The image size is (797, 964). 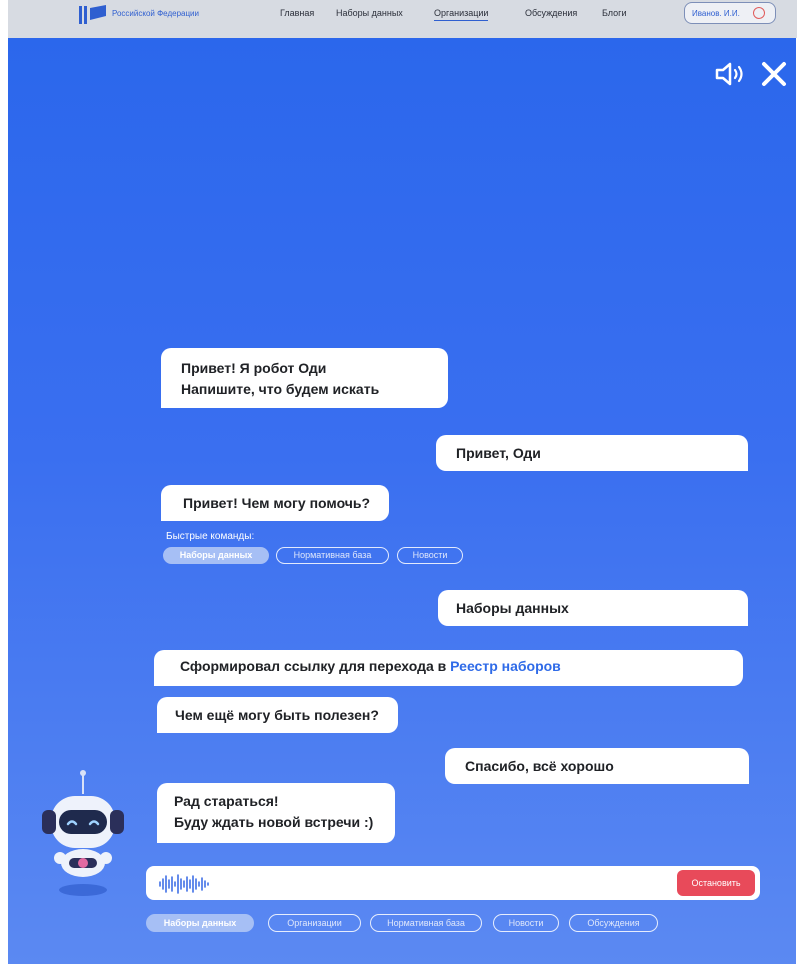 I want to click on quick-command-news: Новости, so click(x=430, y=555).